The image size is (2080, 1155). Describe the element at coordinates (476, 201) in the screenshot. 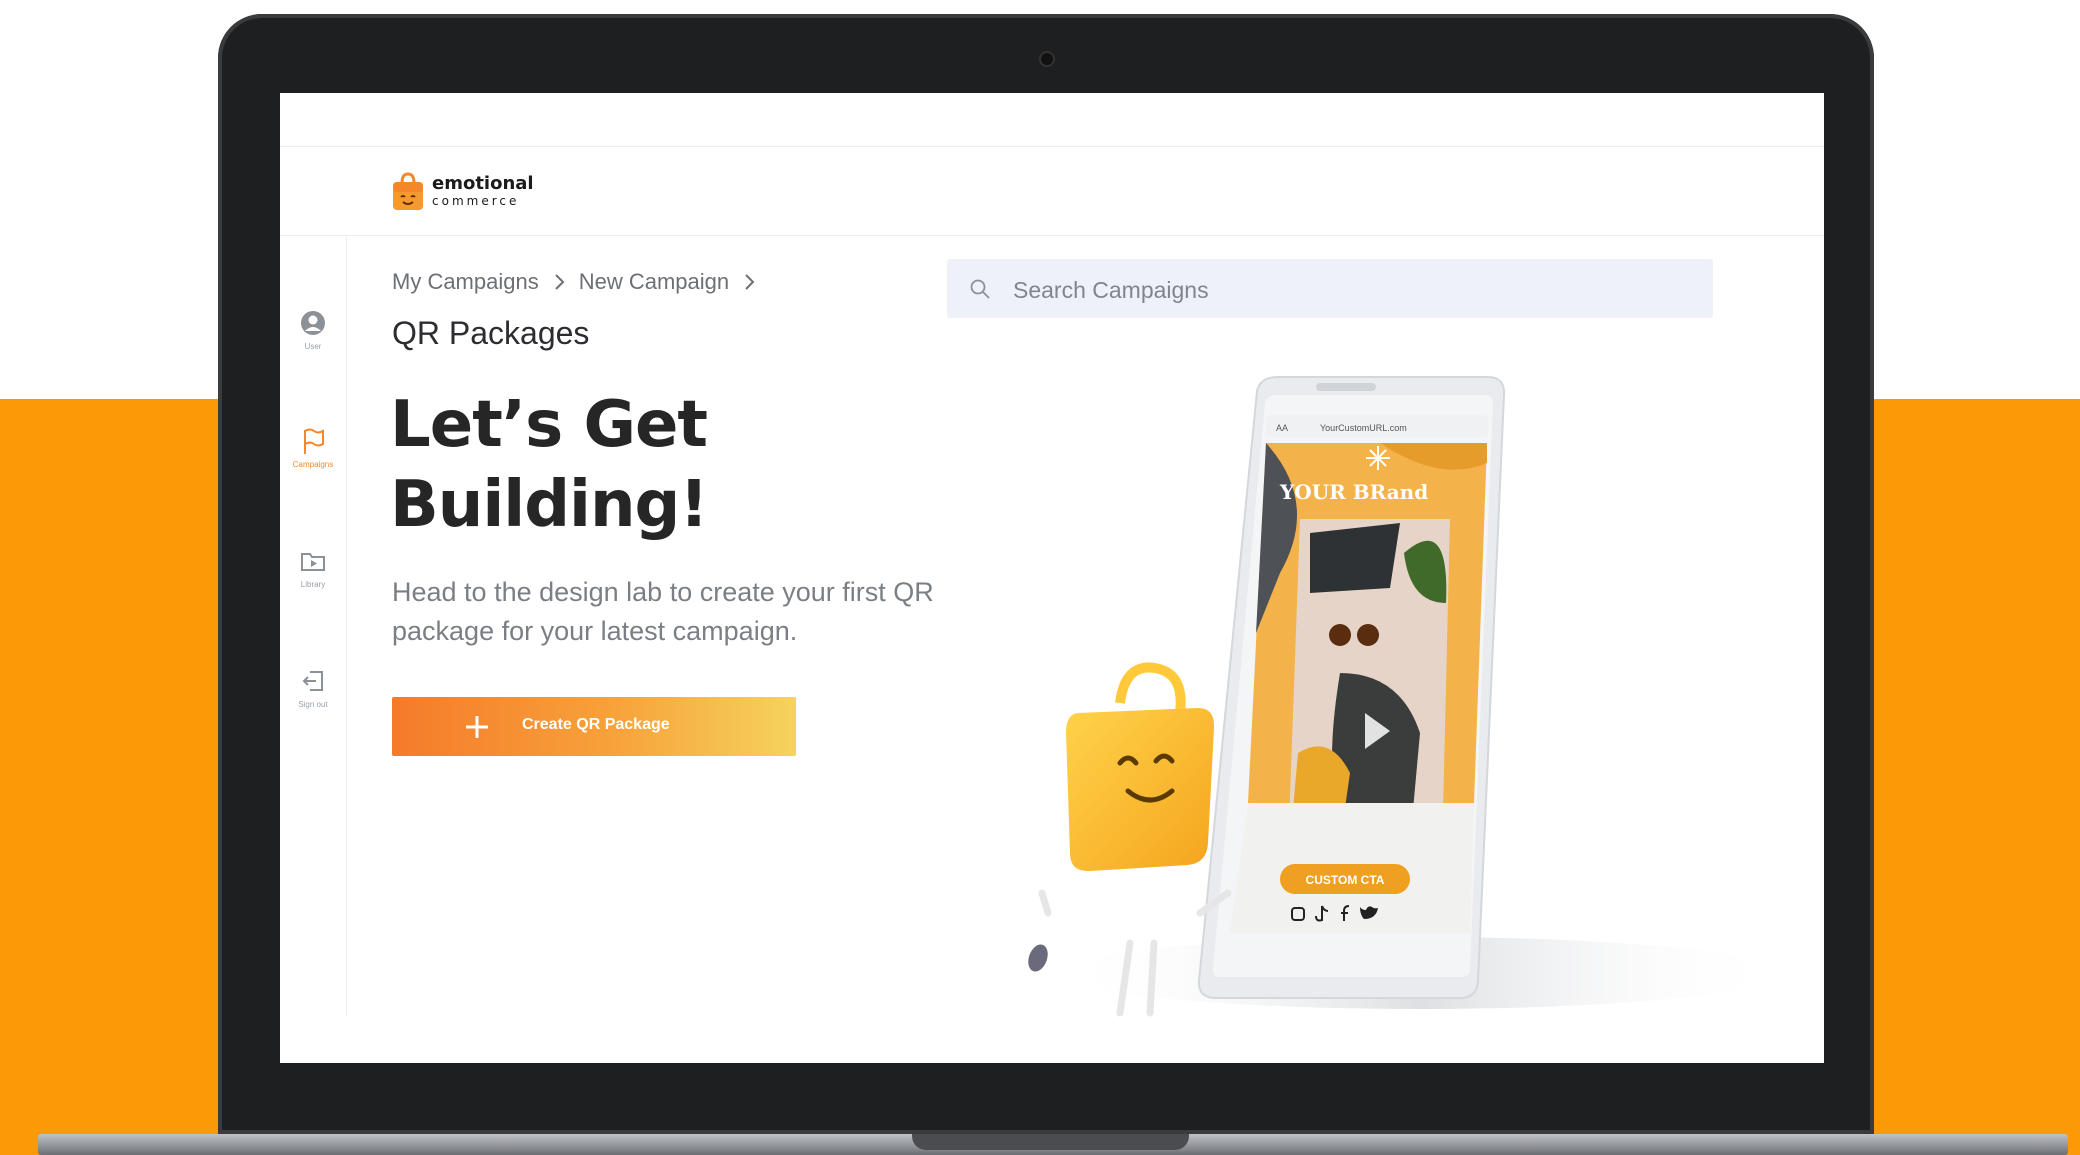

I see `brand-tagline: commerce` at that location.